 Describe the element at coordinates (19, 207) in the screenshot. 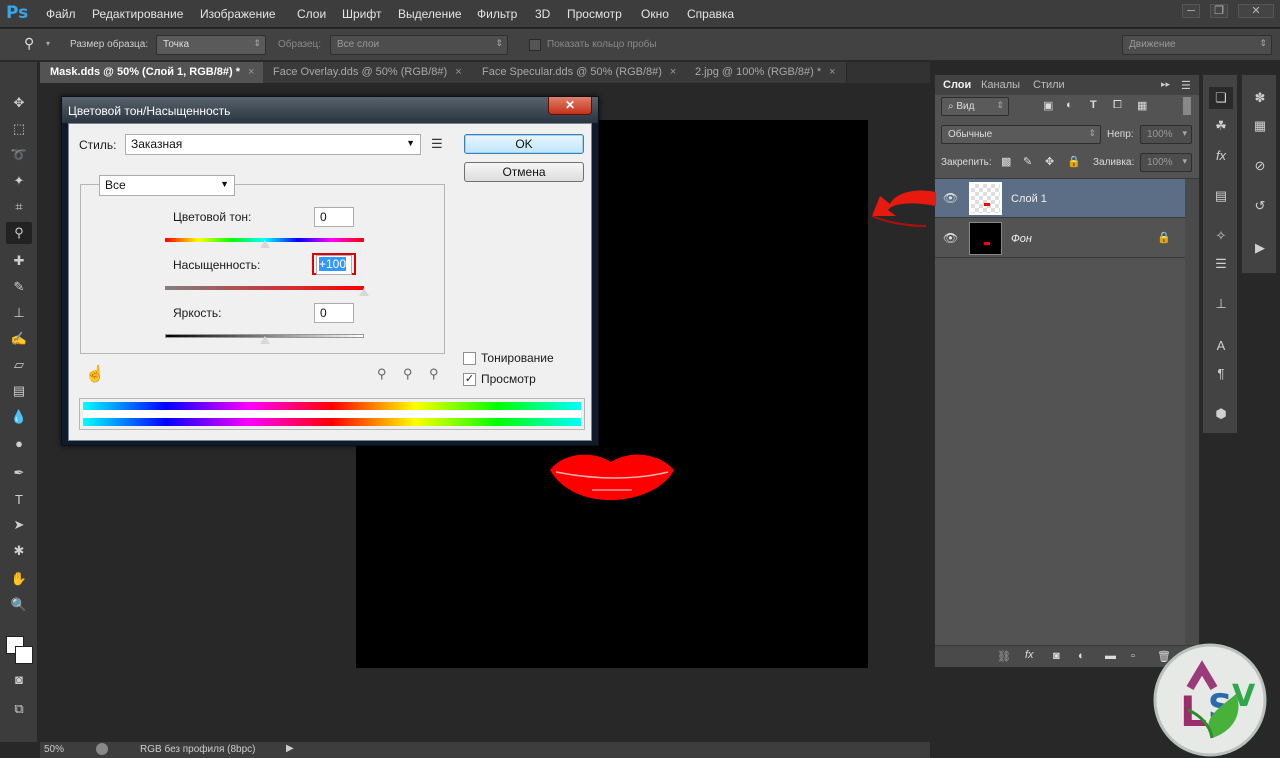

I see `crop-tool-icon: ⌗` at that location.